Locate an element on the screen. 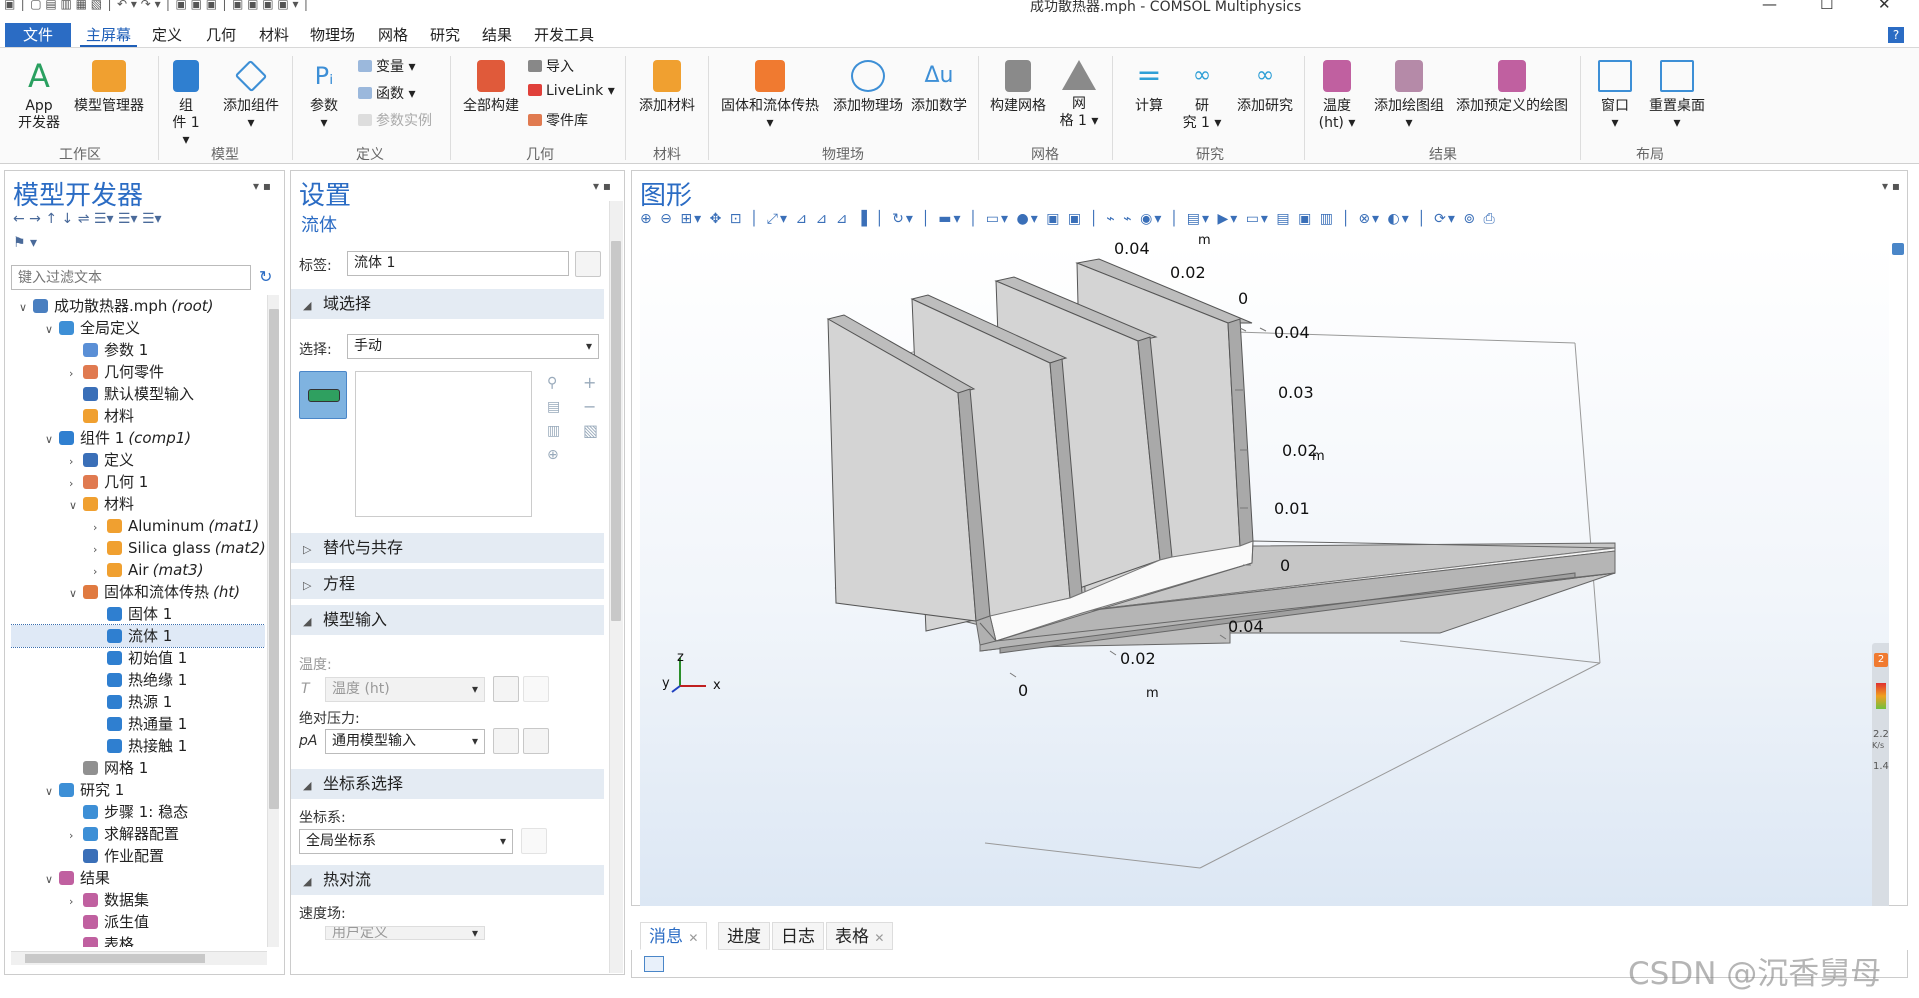 This screenshot has width=1919, height=998. pressure-dropdown: 通用模型输入 is located at coordinates (405, 741).